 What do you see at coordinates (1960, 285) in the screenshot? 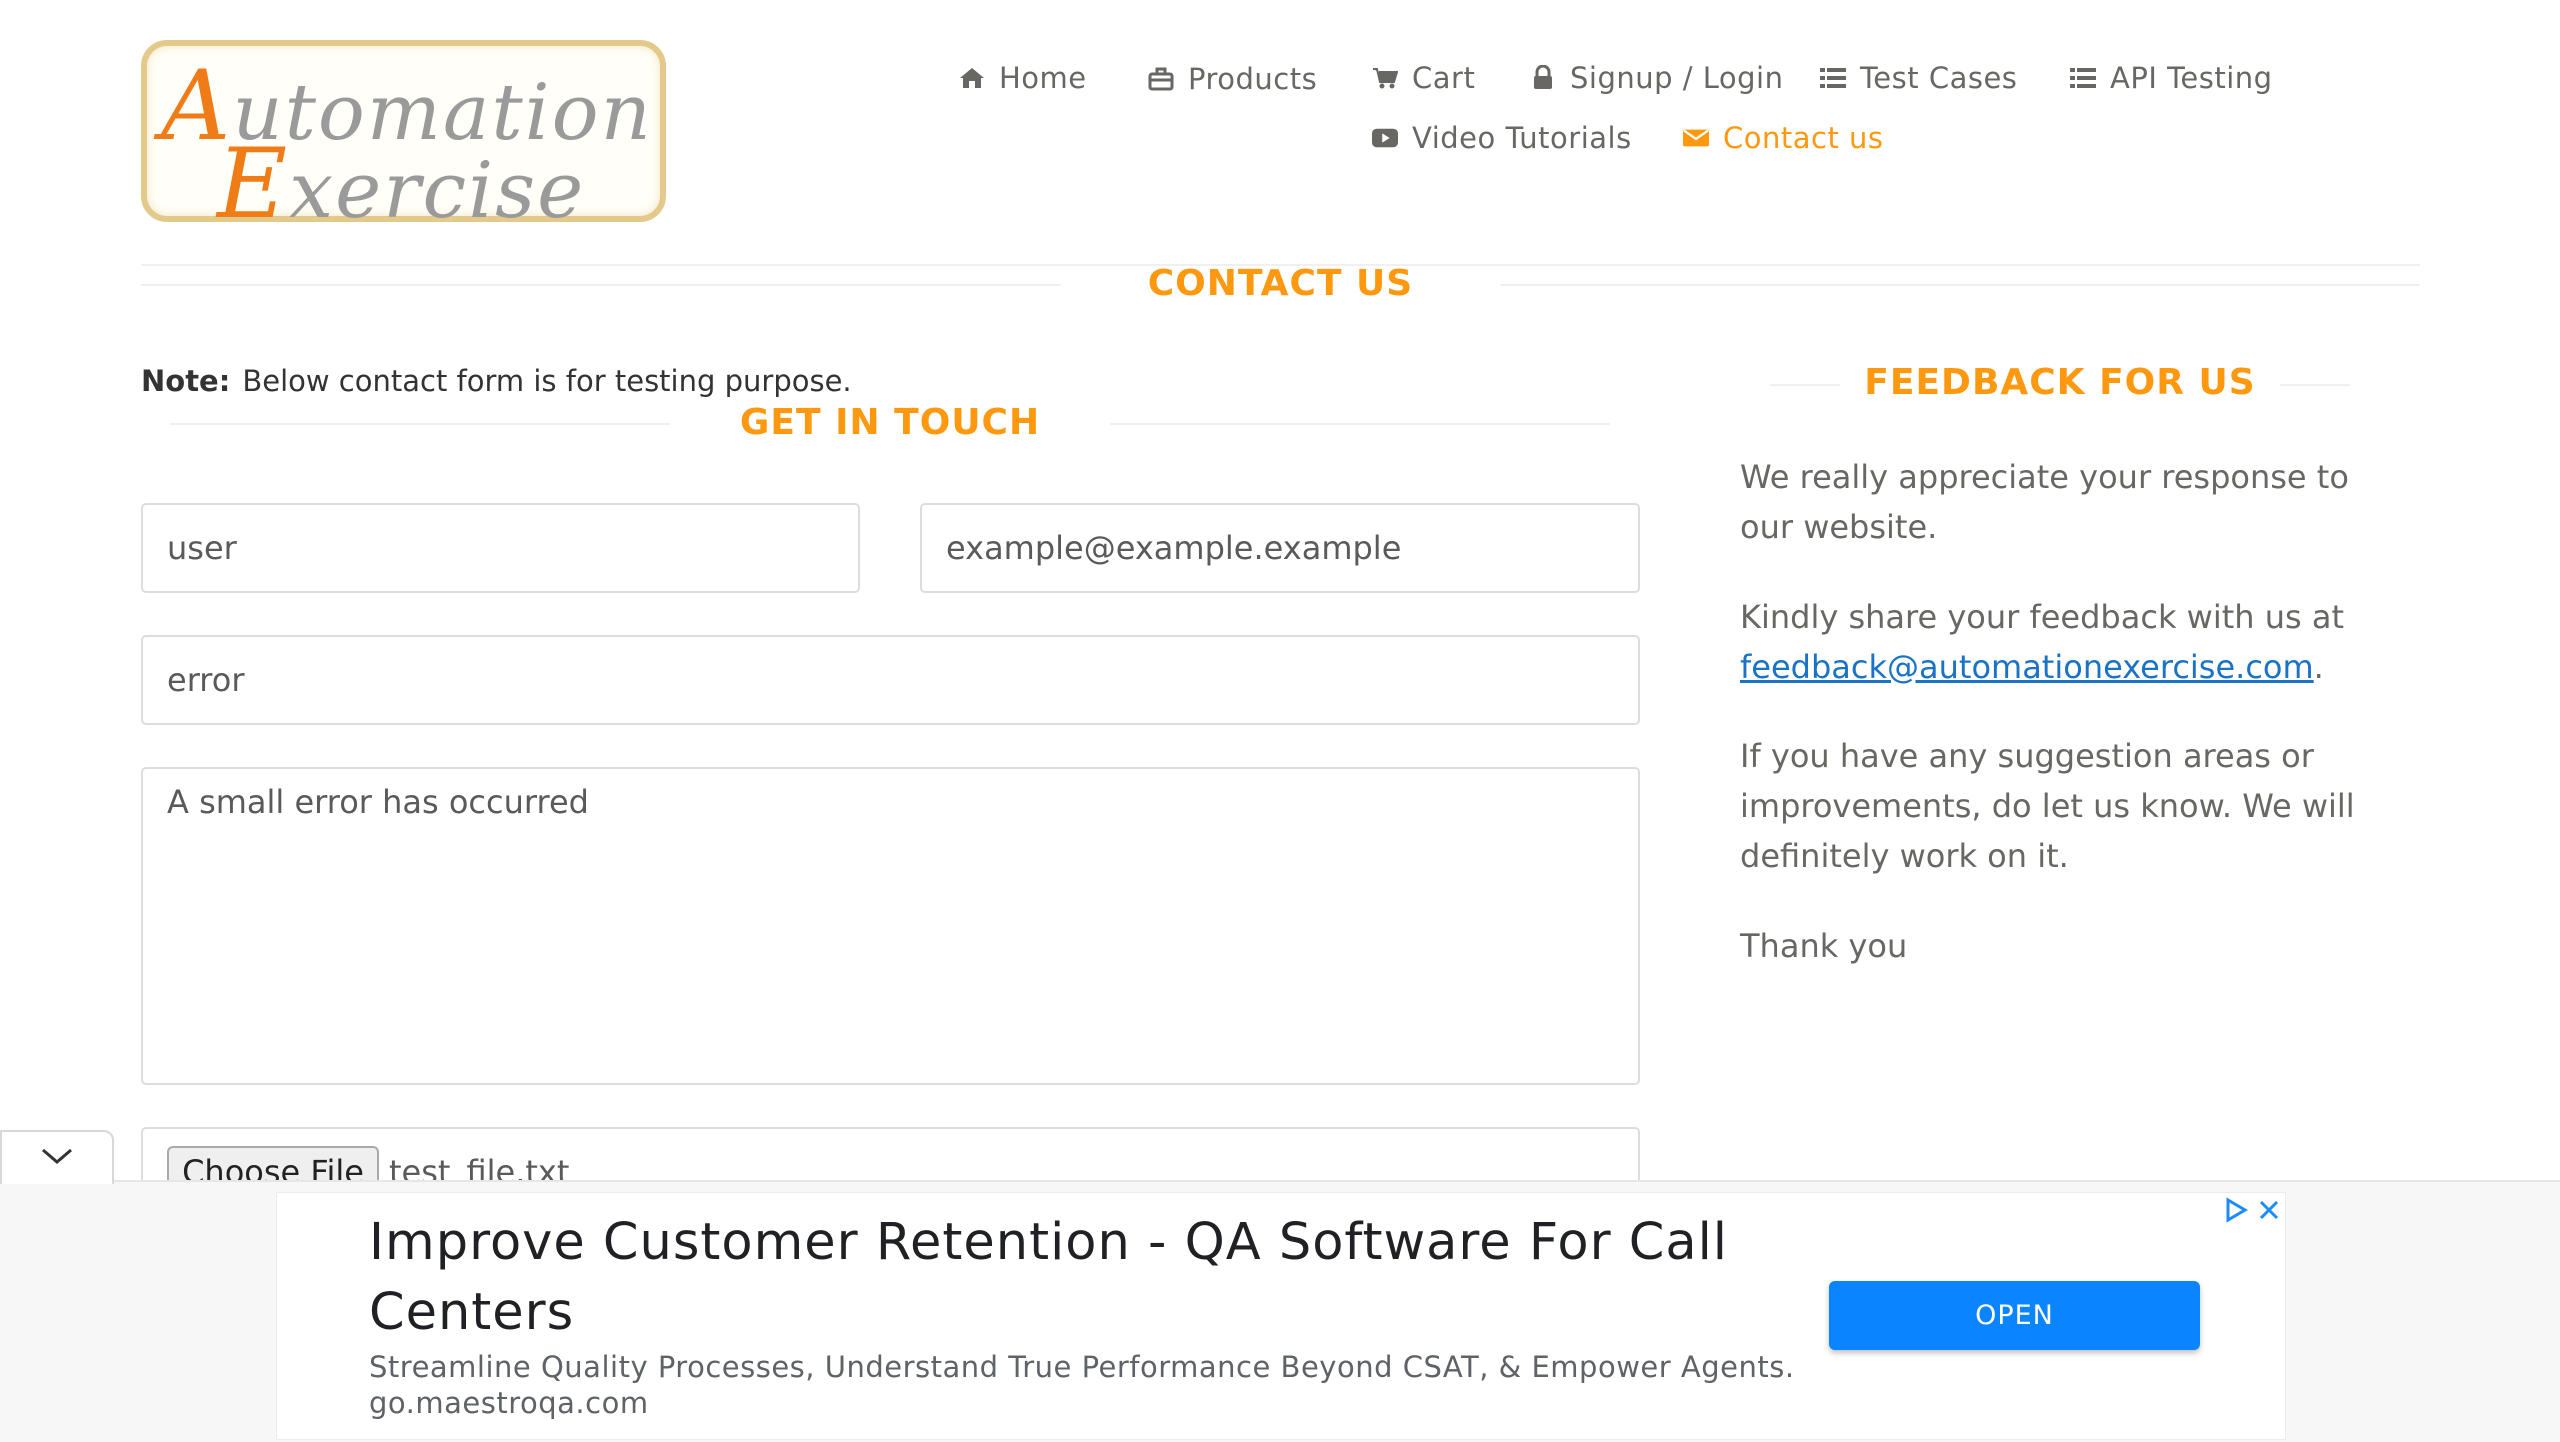
I see `title-rule-right` at bounding box center [1960, 285].